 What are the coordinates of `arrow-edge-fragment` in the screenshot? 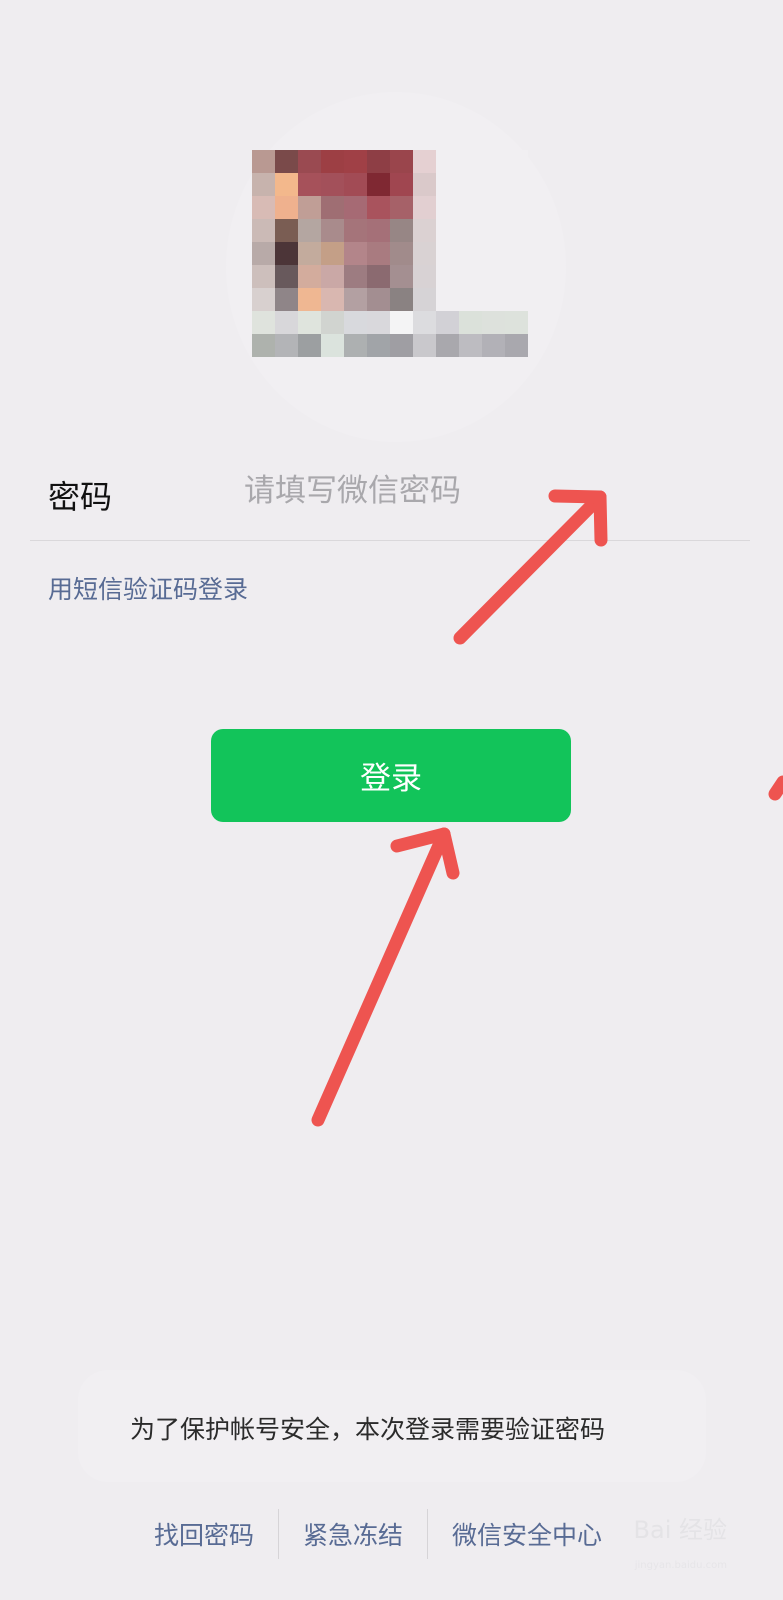 It's located at (775, 788).